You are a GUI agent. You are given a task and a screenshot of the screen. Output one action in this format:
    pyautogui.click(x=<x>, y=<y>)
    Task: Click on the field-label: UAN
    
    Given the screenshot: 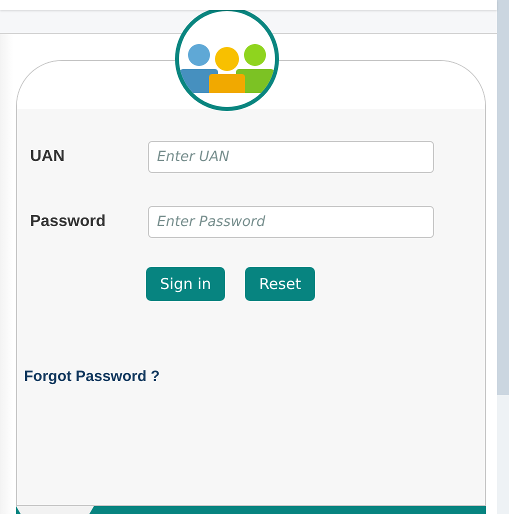 What is the action you would take?
    pyautogui.click(x=47, y=157)
    